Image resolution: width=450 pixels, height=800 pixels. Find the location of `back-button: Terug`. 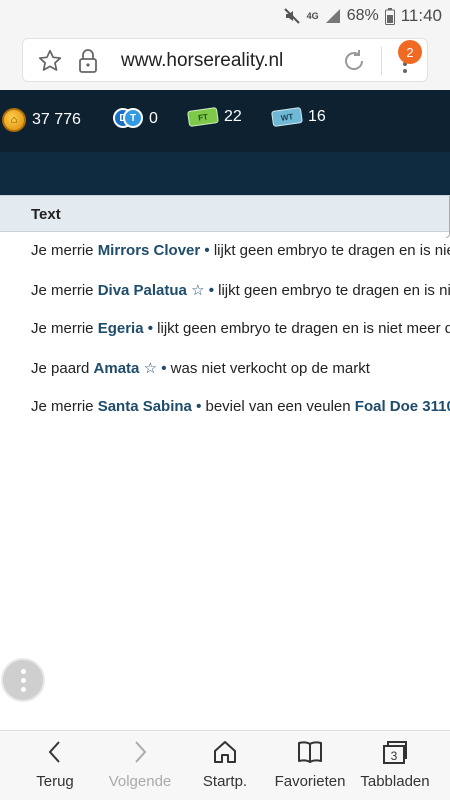

back-button: Terug is located at coordinates (55, 764).